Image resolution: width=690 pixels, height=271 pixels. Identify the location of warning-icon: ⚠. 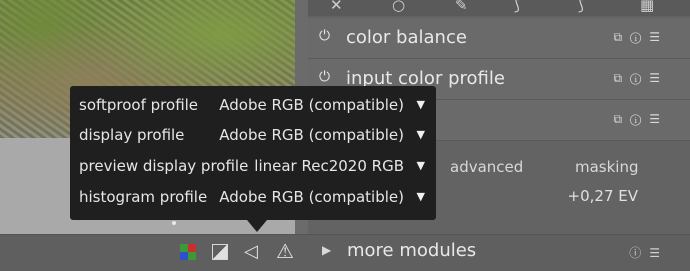
(285, 251).